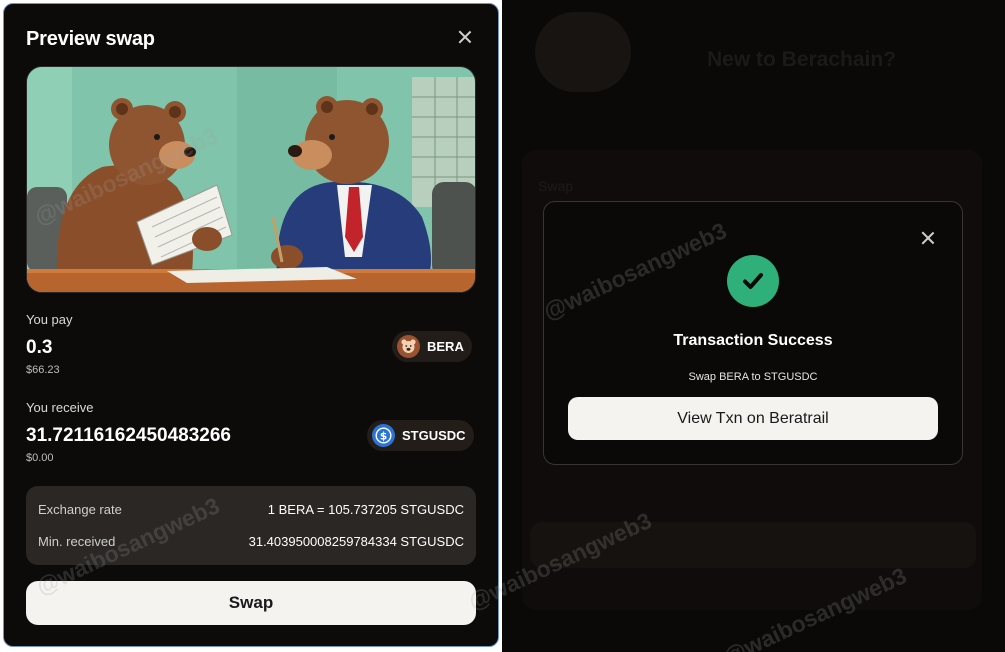  I want to click on avatar, so click(583, 52).